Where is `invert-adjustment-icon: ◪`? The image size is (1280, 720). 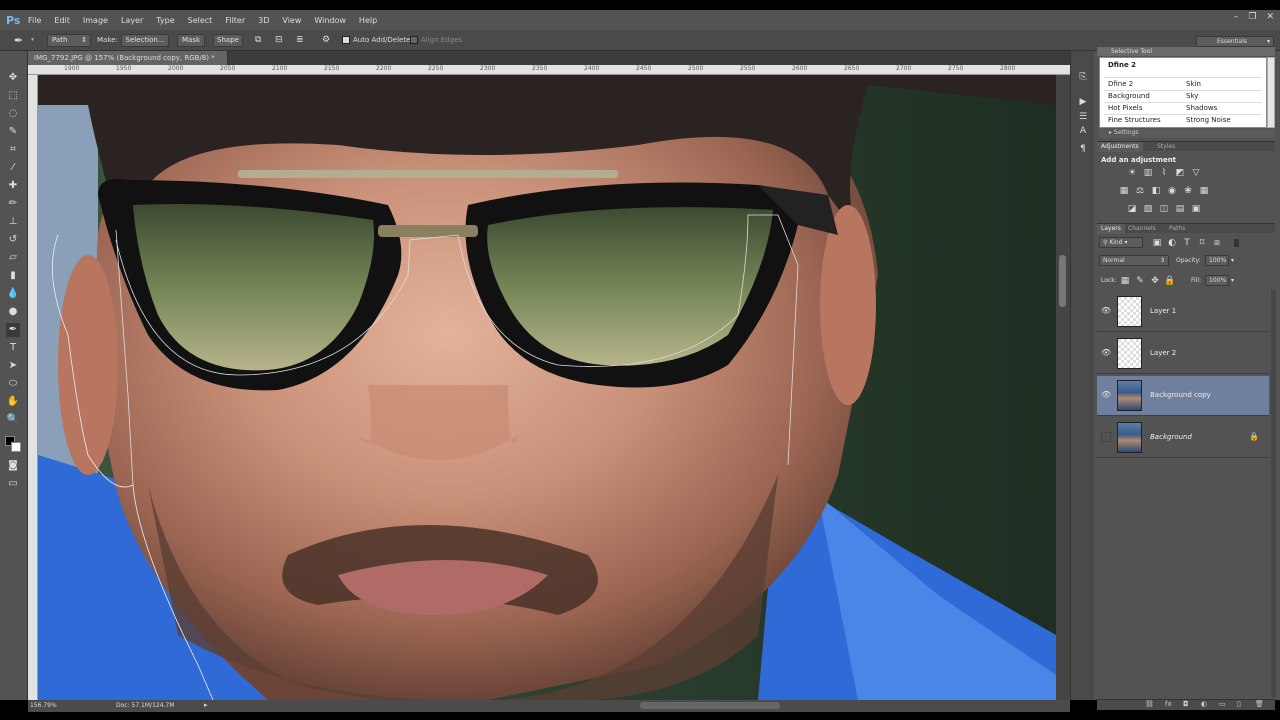 invert-adjustment-icon: ◪ is located at coordinates (1132, 209).